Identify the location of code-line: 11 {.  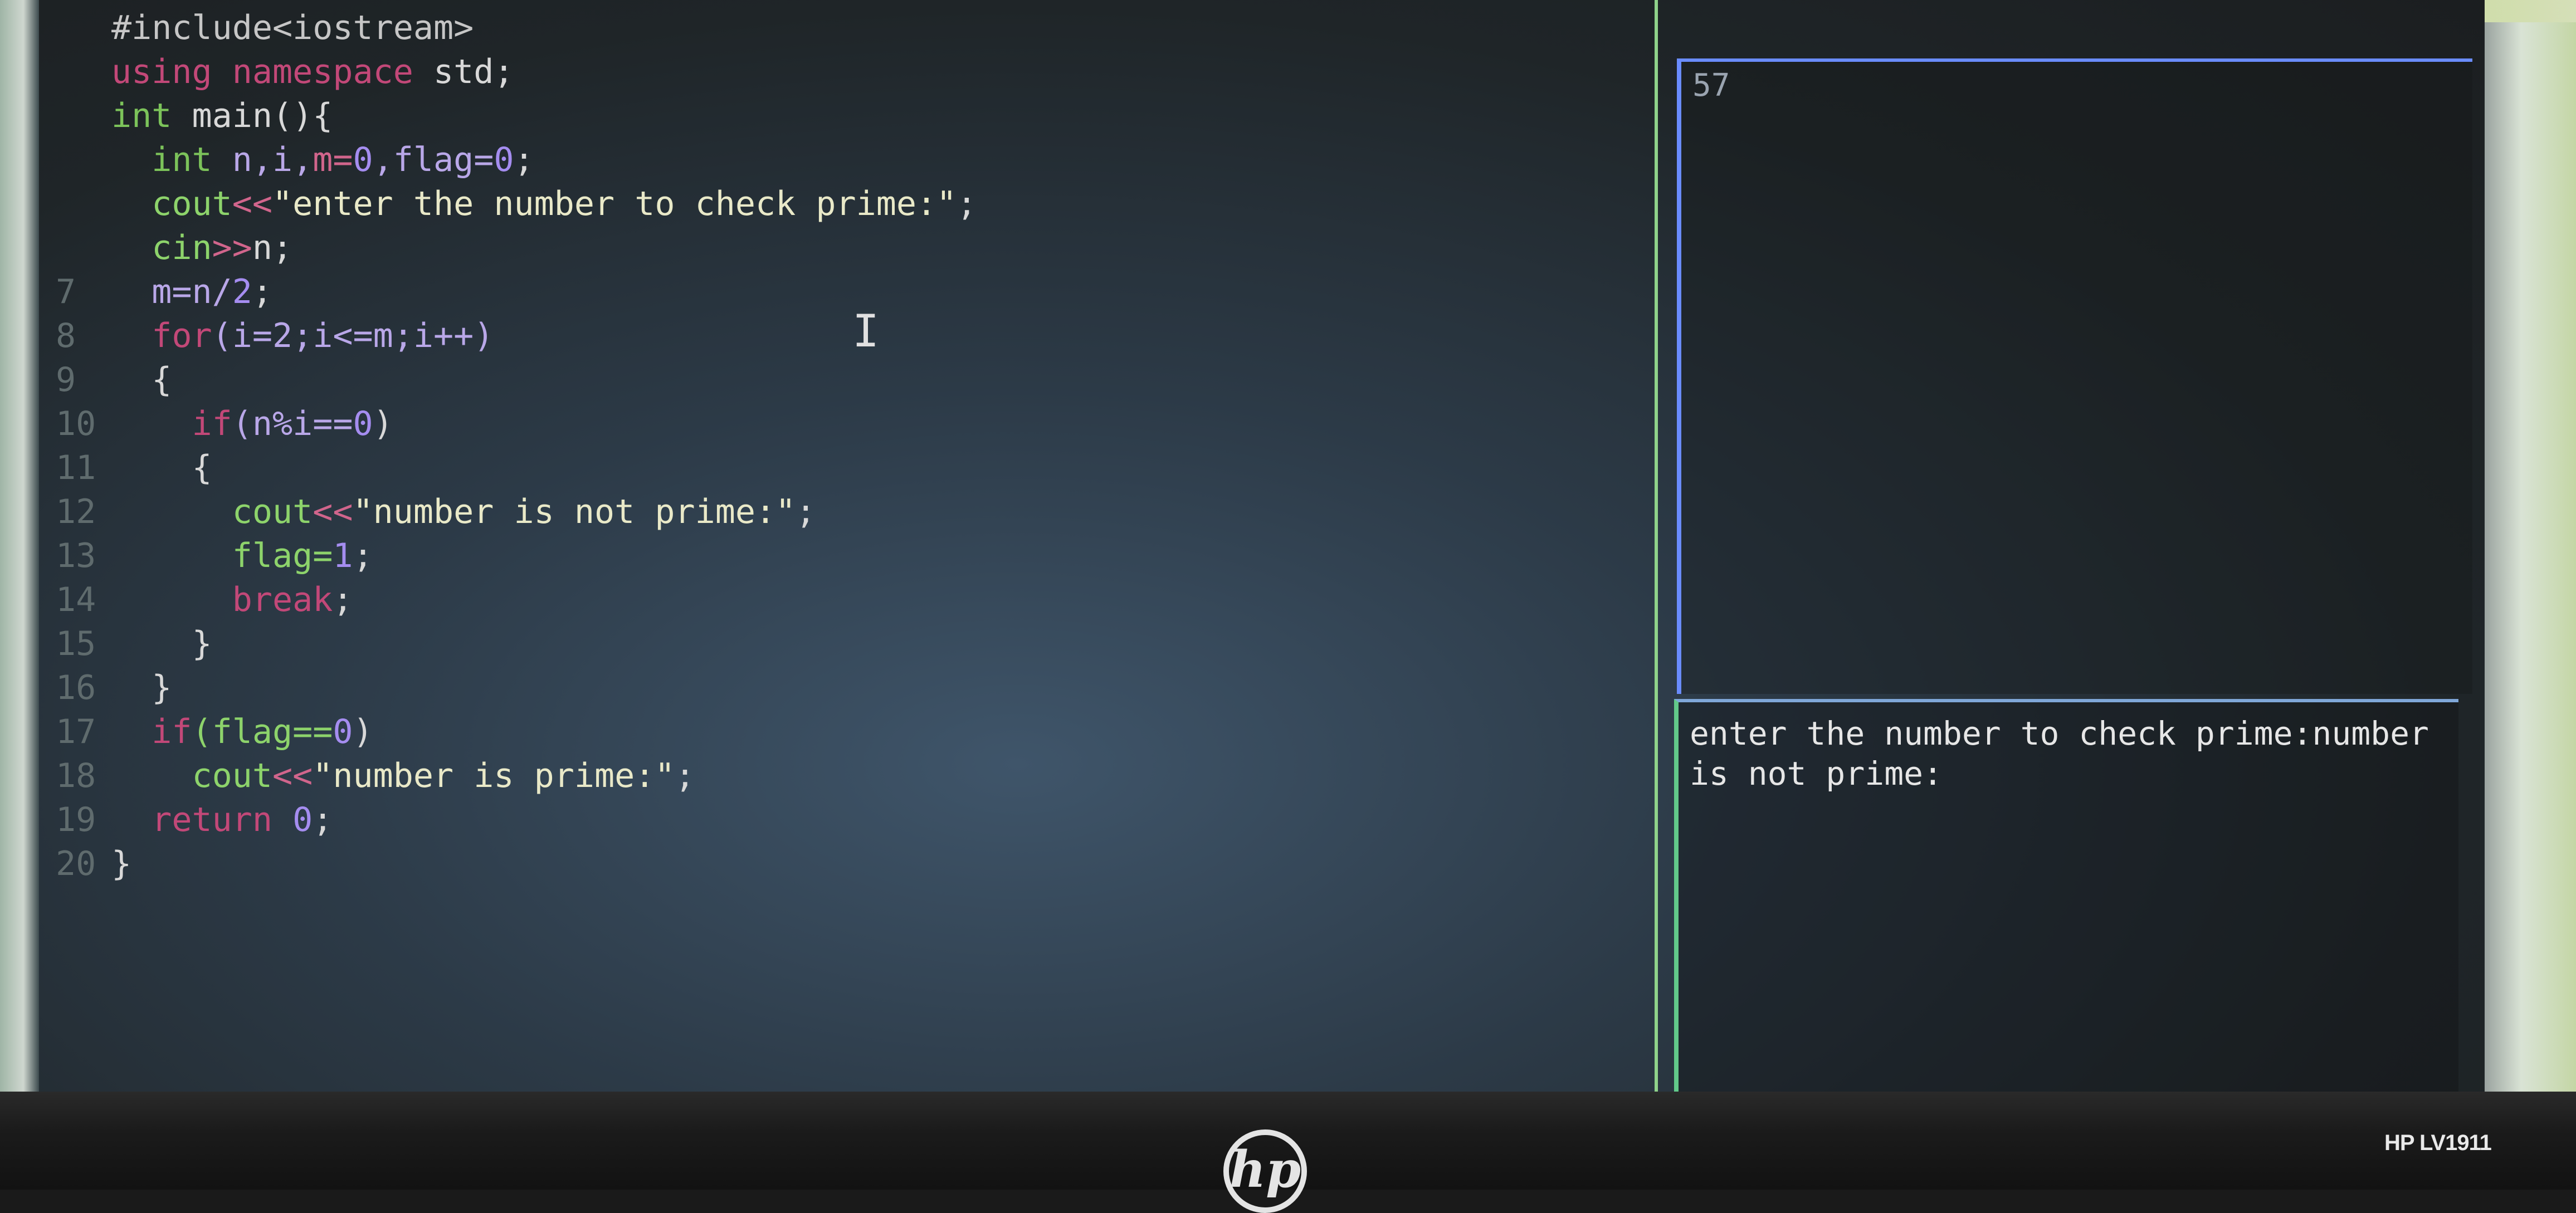
(134, 468).